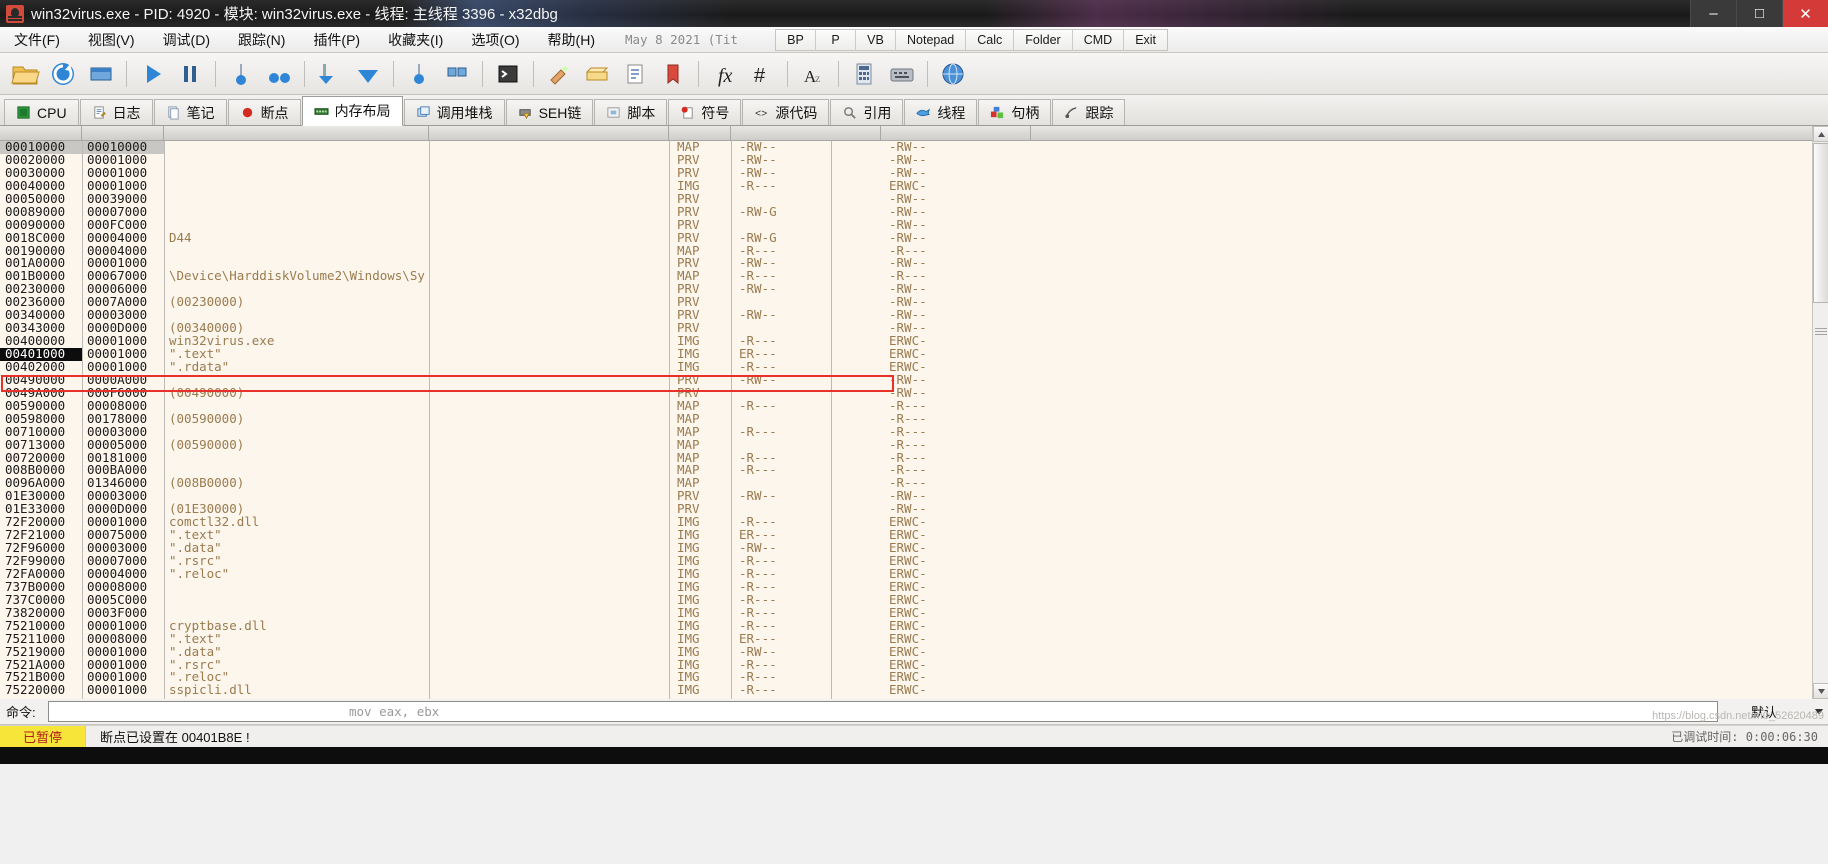 Image resolution: width=1828 pixels, height=864 pixels. What do you see at coordinates (549, 112) in the screenshot?
I see `tab-seh: SEH链` at bounding box center [549, 112].